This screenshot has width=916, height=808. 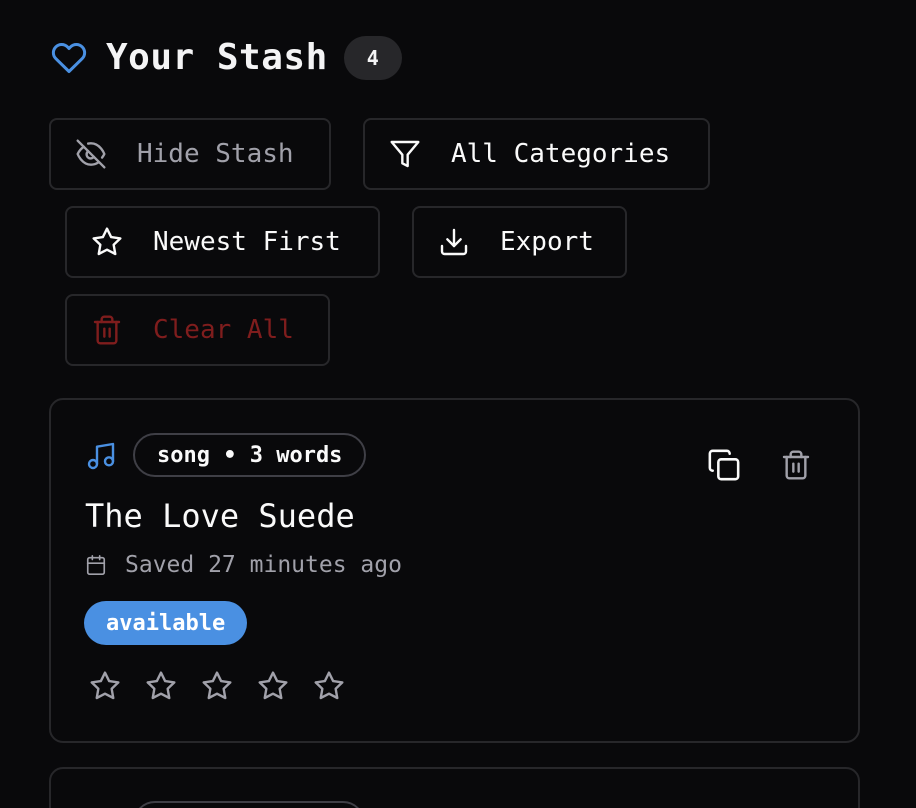 I want to click on item-meta-badge, so click(x=249, y=804).